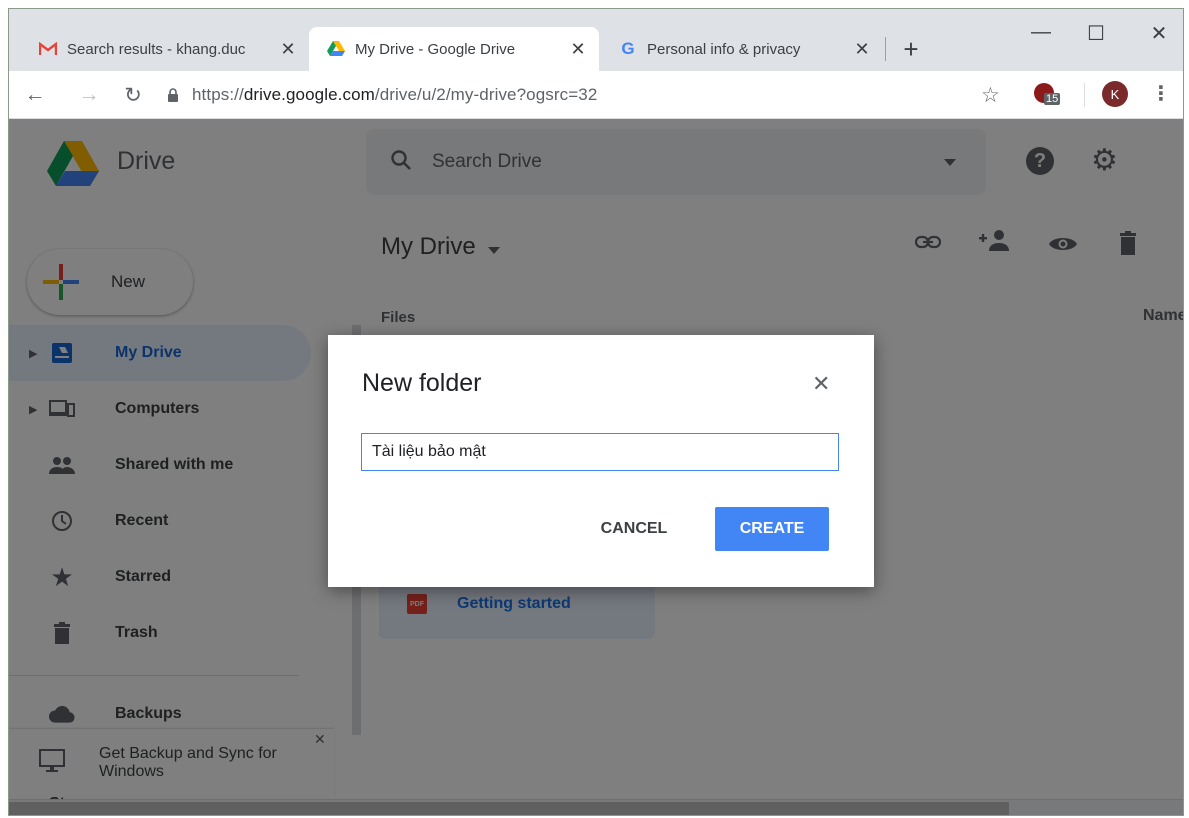  What do you see at coordinates (634, 529) in the screenshot?
I see `cancel-button: CANCEL` at bounding box center [634, 529].